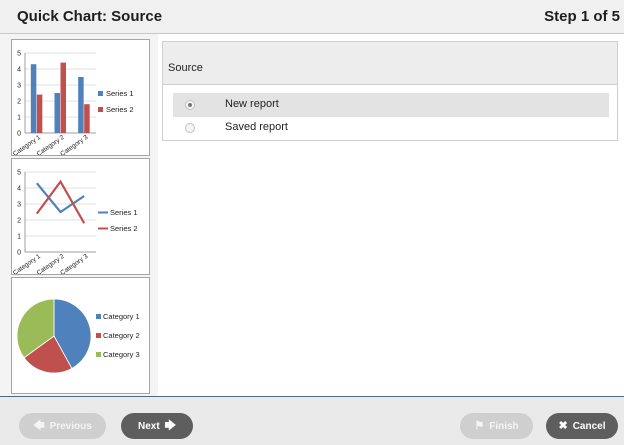 The height and width of the screenshot is (445, 624). What do you see at coordinates (148, 426) in the screenshot?
I see `next-label: Next` at bounding box center [148, 426].